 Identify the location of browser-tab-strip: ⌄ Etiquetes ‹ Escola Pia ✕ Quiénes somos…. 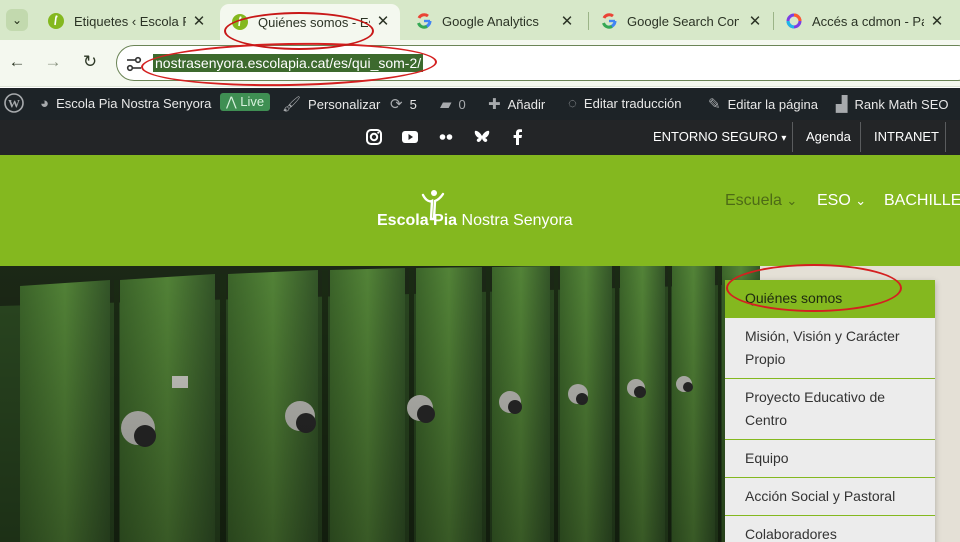
(480, 20).